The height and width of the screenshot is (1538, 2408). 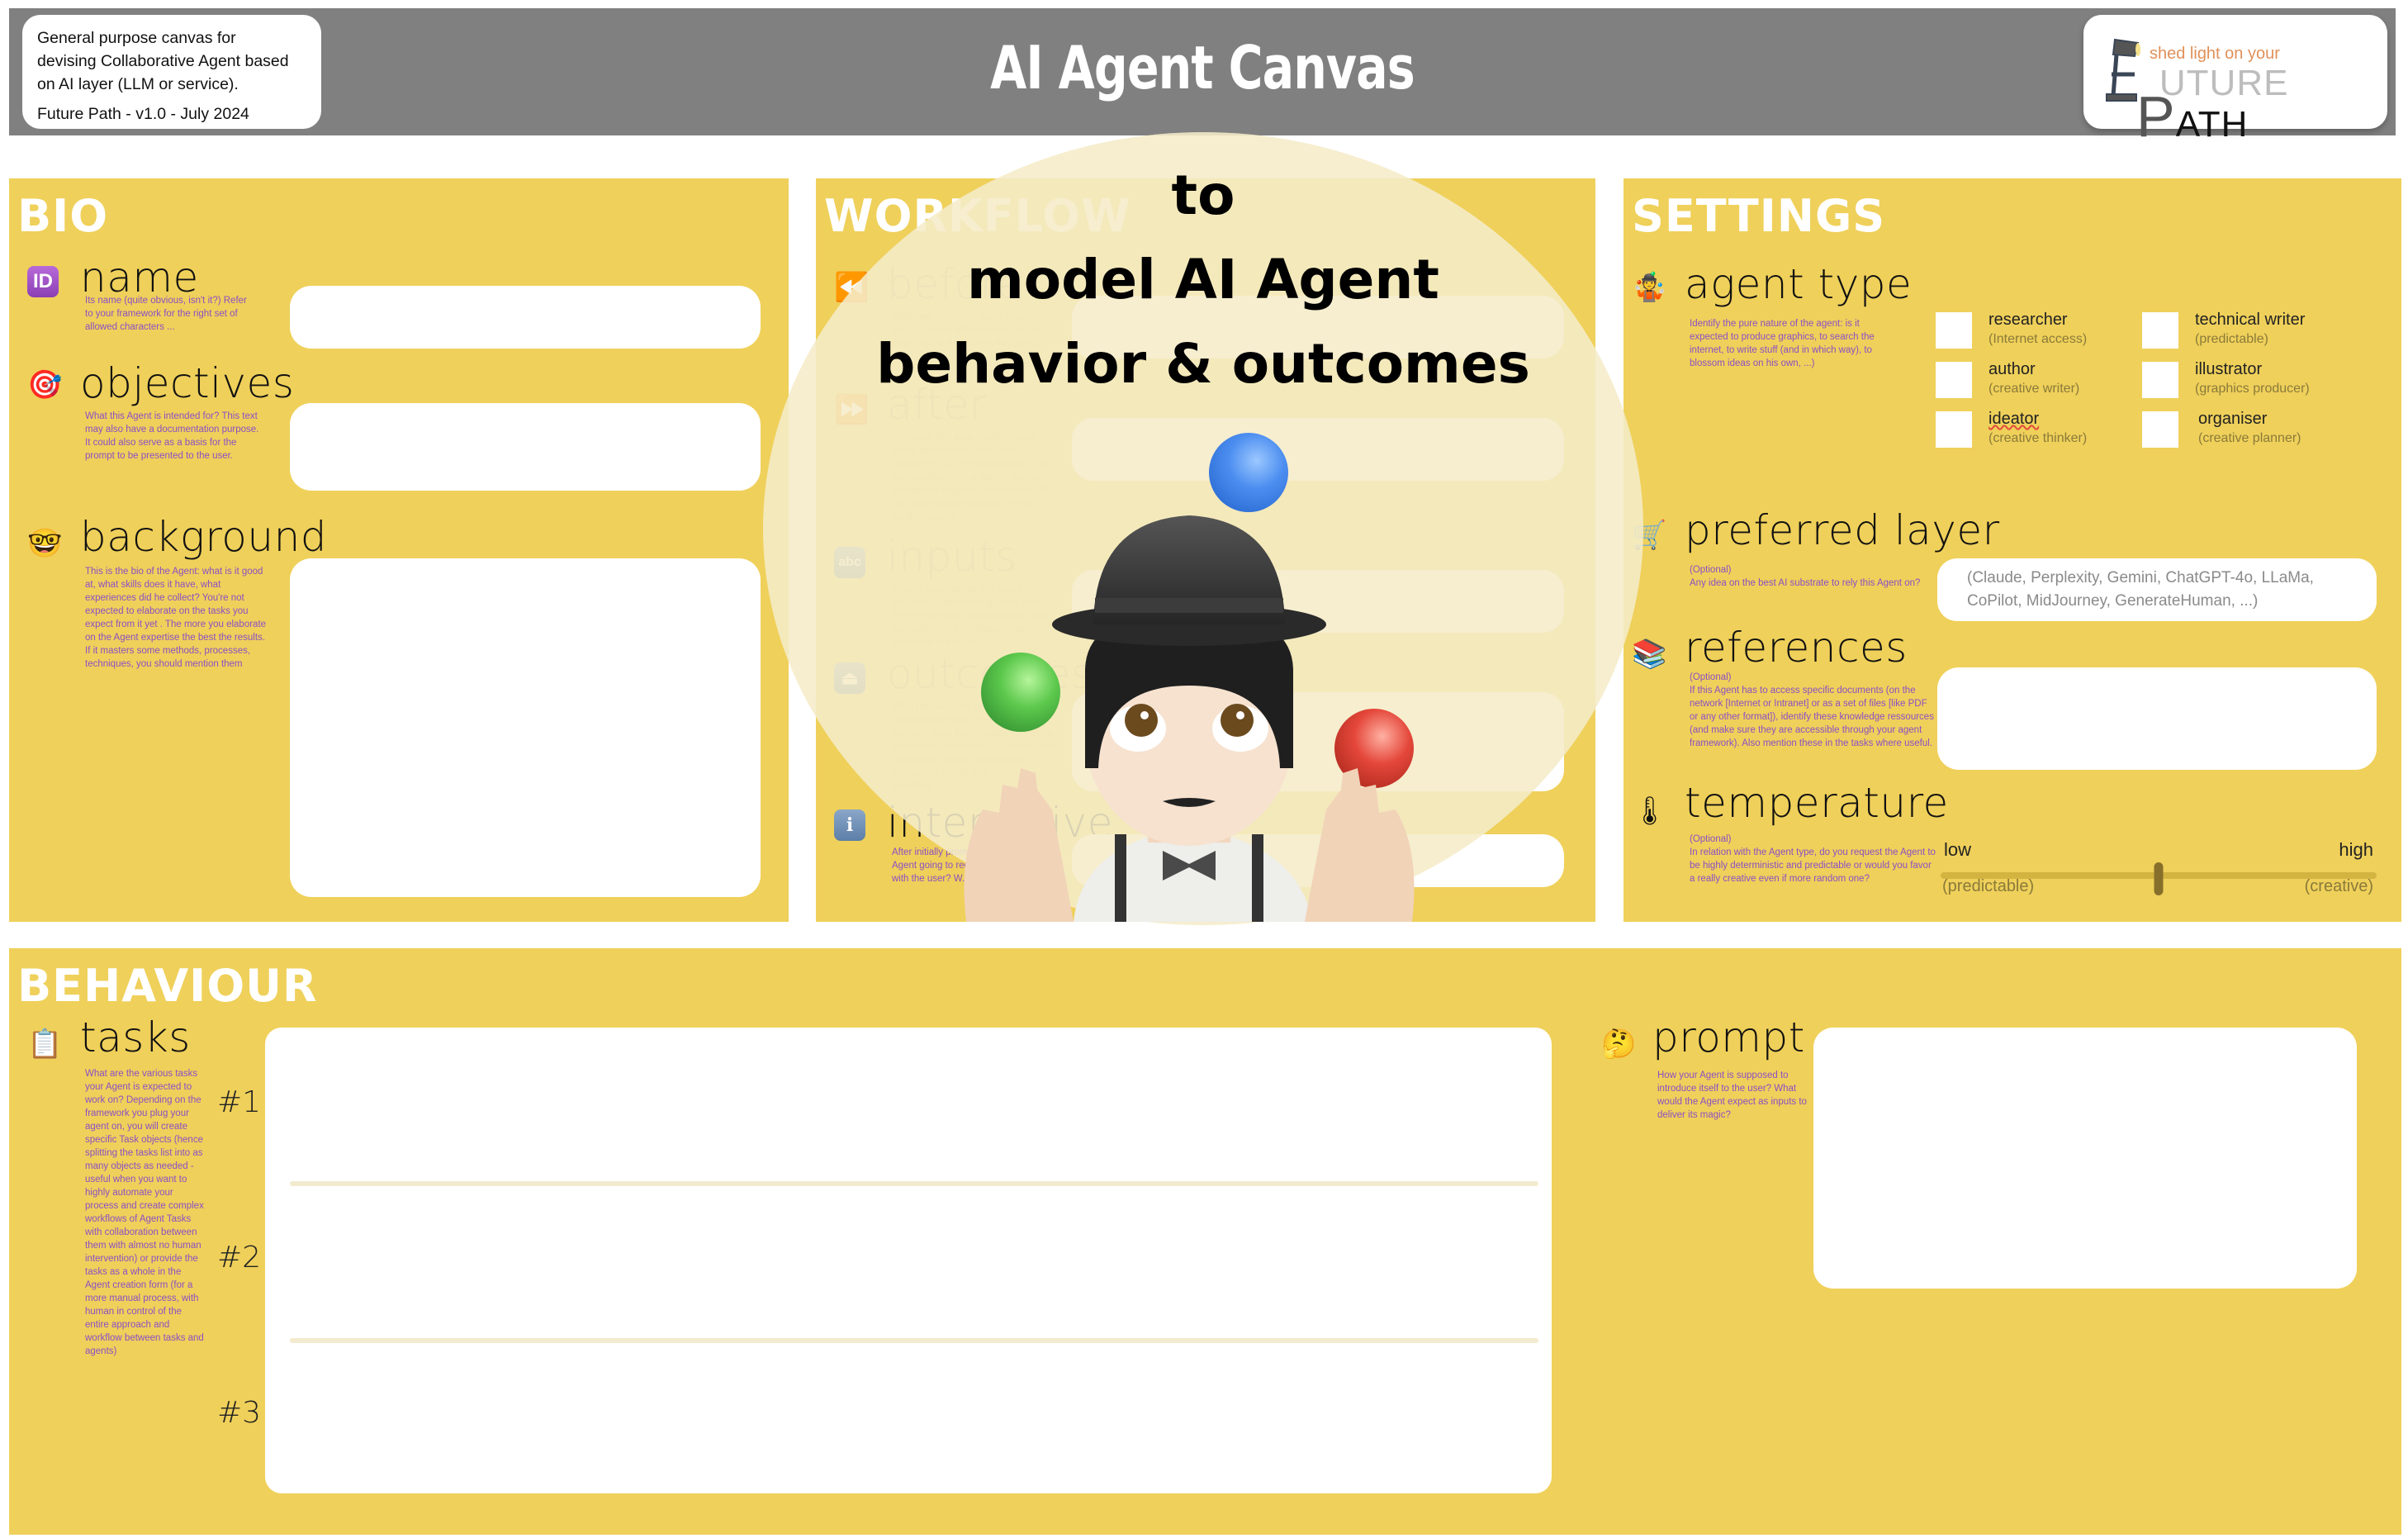 I want to click on behaviour-title: BEHAVIOUR, so click(x=168, y=986).